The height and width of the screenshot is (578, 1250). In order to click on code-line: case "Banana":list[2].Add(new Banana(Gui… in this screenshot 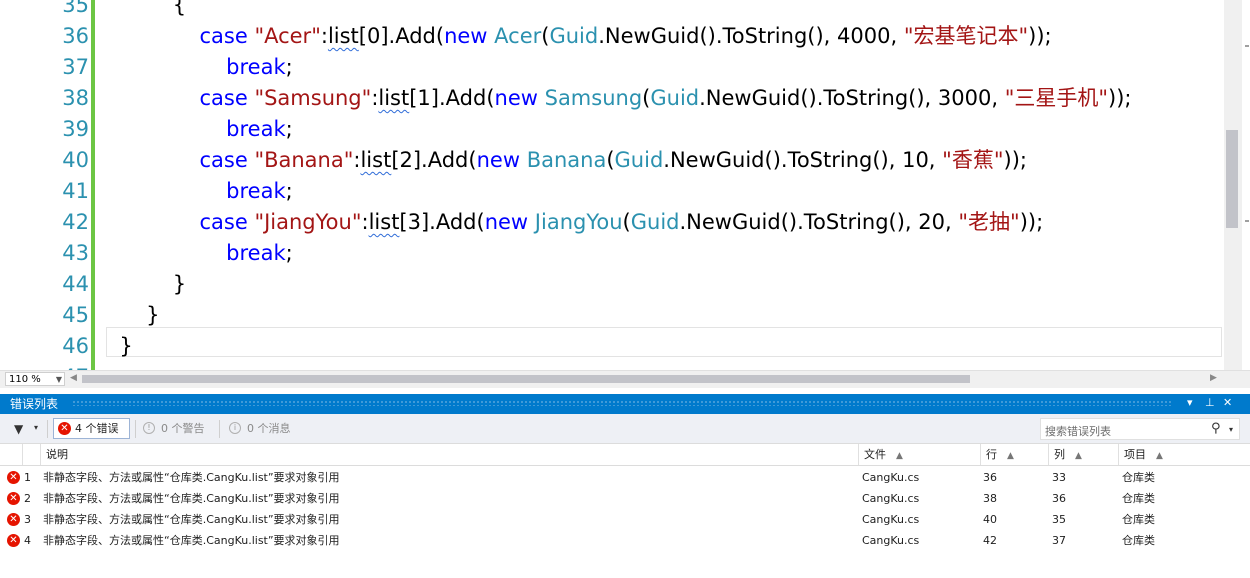, I will do `click(566, 160)`.